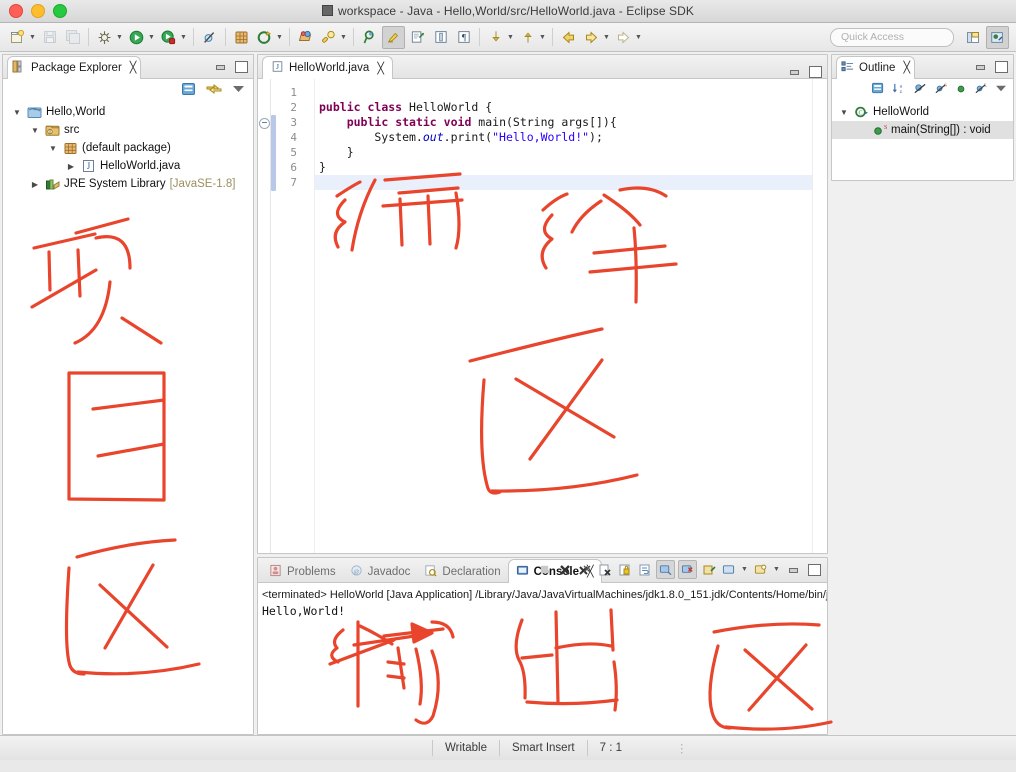  I want to click on toolbar-link-editor, so click(417, 37).